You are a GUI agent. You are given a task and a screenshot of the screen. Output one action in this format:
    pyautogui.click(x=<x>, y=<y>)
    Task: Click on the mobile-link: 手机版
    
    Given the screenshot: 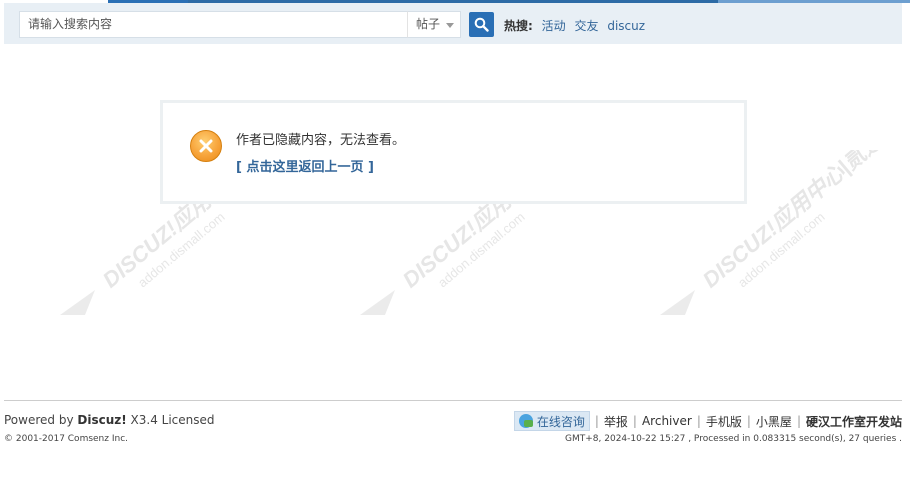 What is the action you would take?
    pyautogui.click(x=724, y=421)
    